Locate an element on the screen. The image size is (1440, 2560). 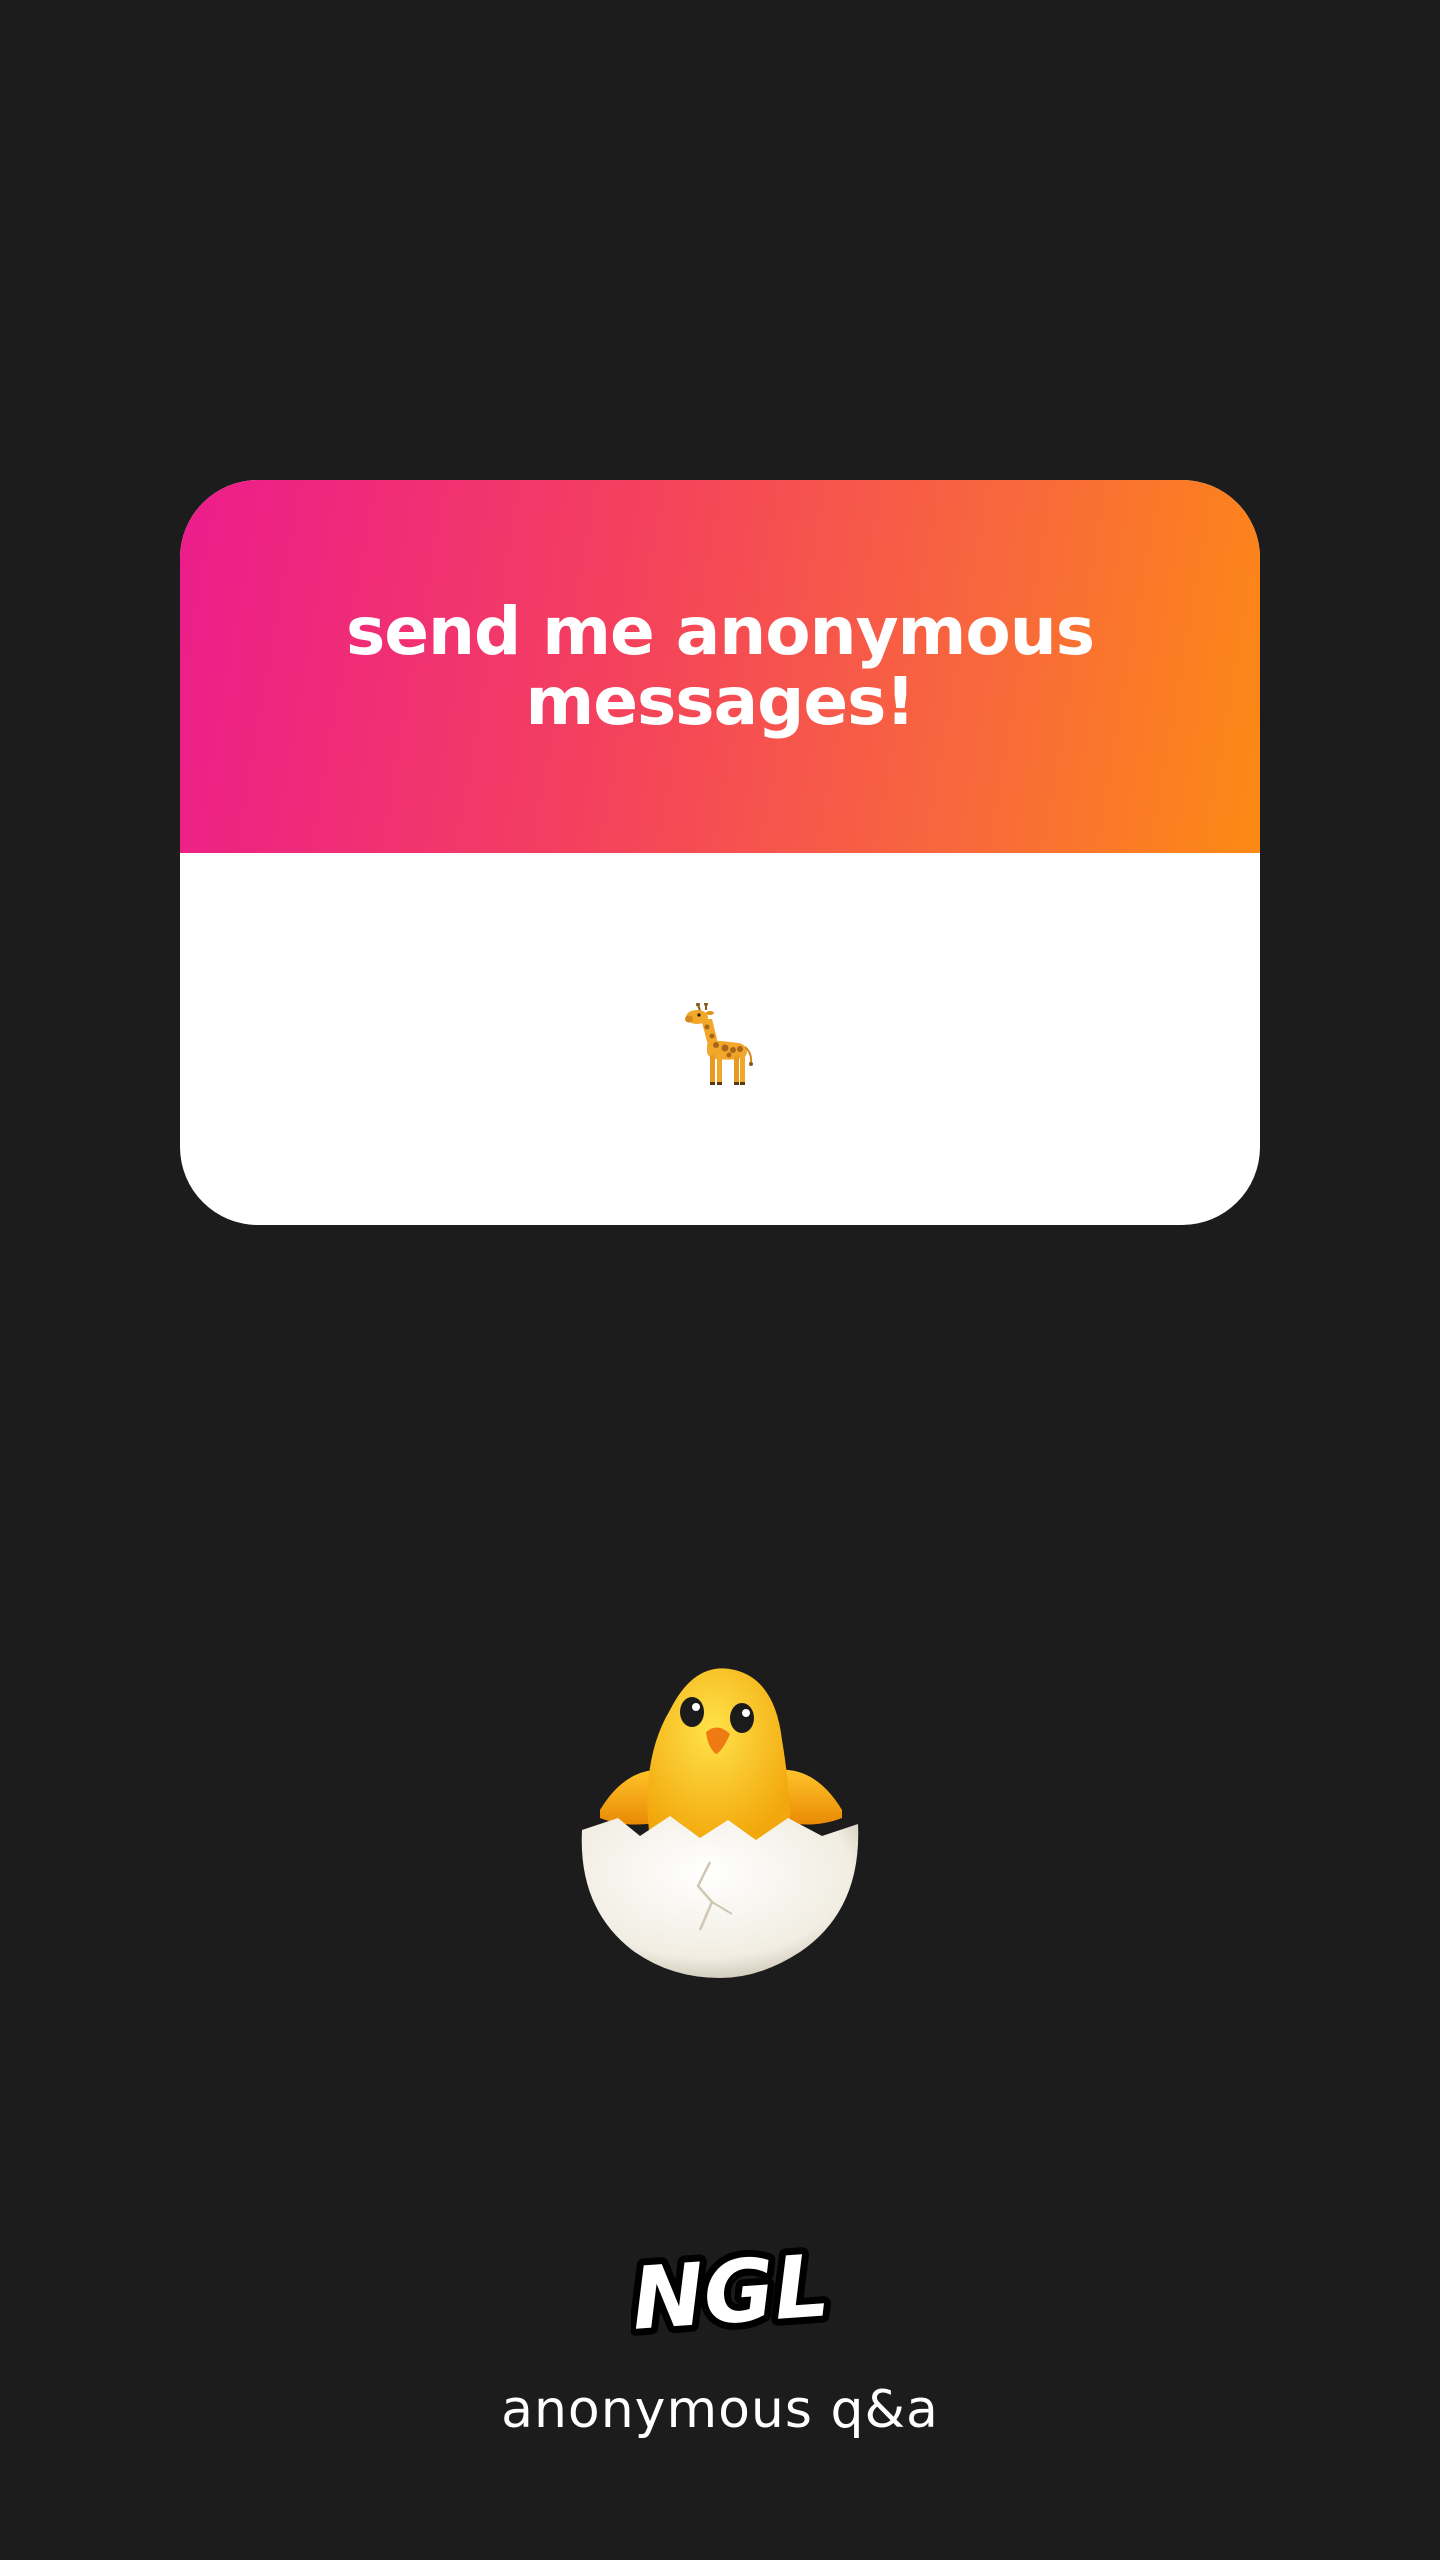
card-body is located at coordinates (720, 1039).